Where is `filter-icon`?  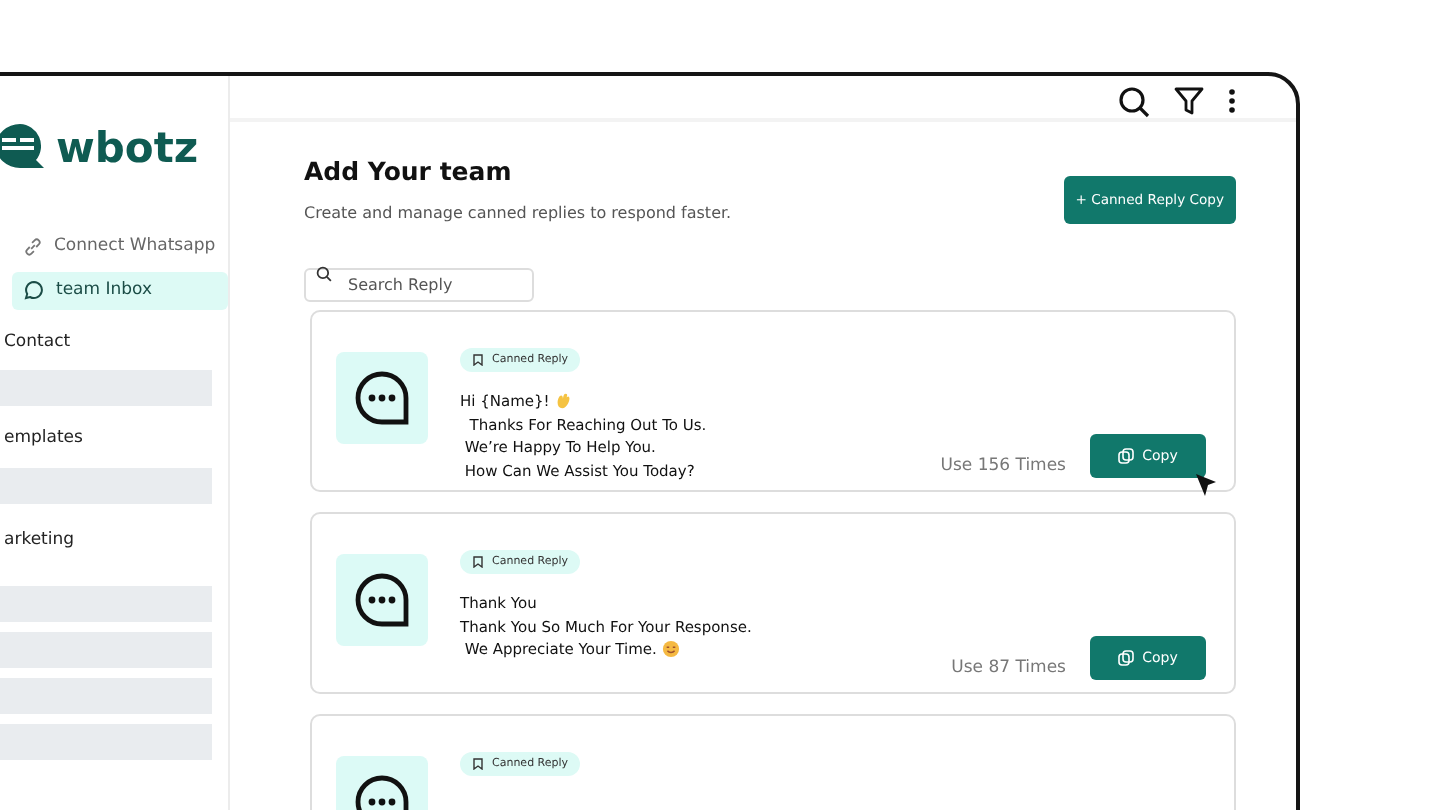
filter-icon is located at coordinates (1189, 101).